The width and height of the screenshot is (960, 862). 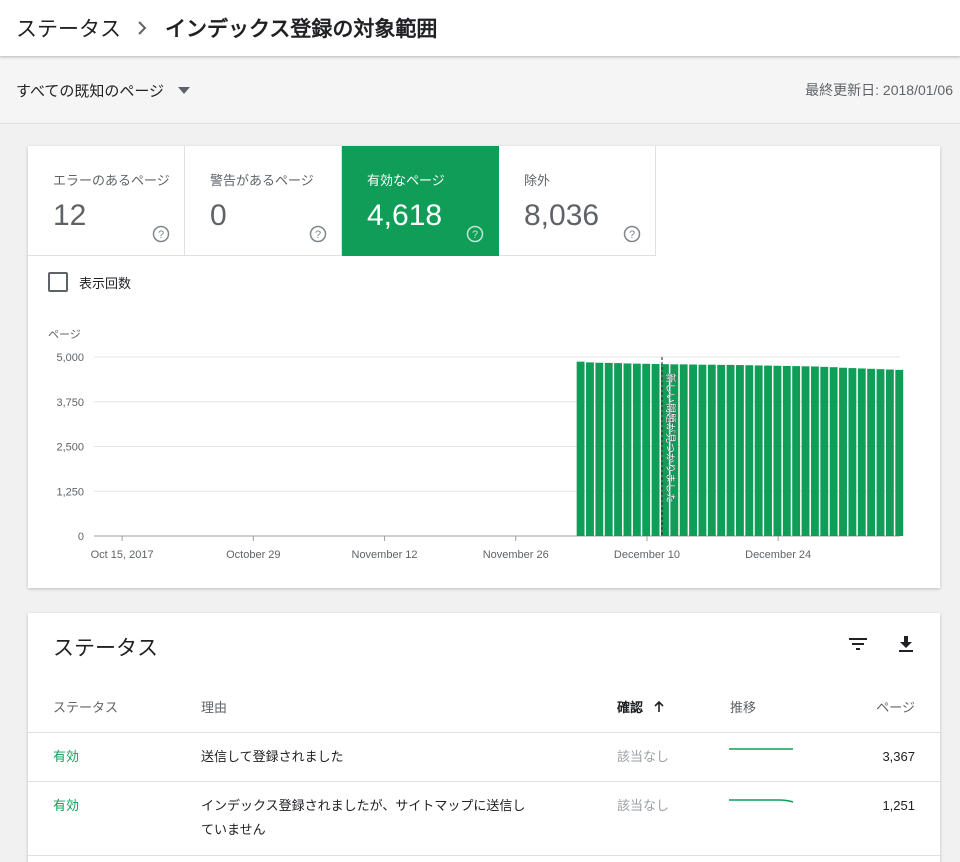 What do you see at coordinates (142, 28) in the screenshot?
I see `chevron-right-icon` at bounding box center [142, 28].